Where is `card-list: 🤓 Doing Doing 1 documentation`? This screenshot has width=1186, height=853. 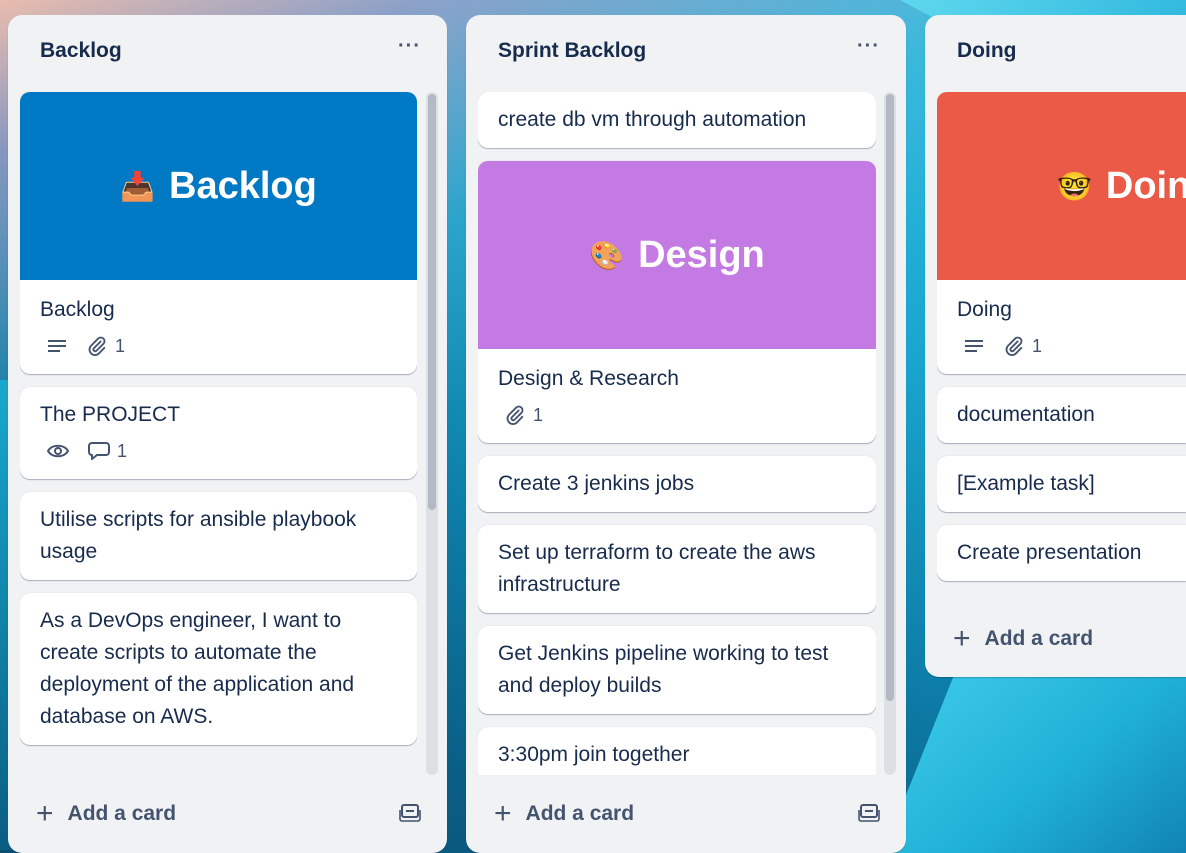 card-list: 🤓 Doing Doing 1 documentation is located at coordinates (1061, 347).